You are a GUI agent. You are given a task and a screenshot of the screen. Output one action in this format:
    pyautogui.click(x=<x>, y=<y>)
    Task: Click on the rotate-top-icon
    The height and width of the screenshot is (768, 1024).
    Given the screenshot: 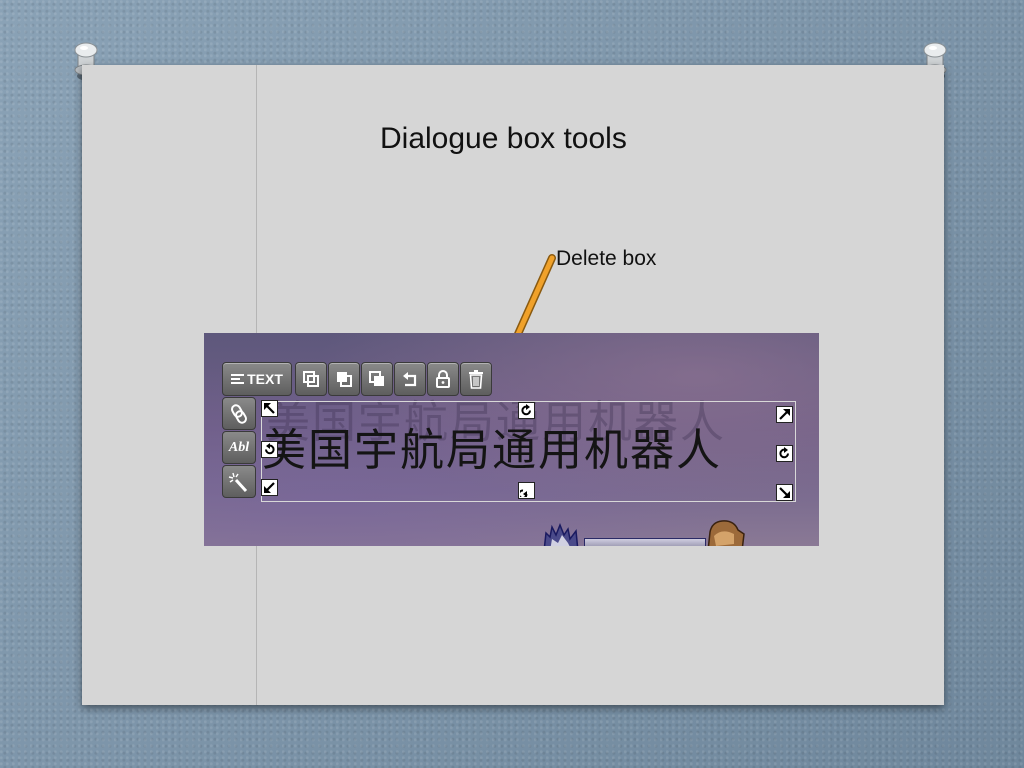 What is the action you would take?
    pyautogui.click(x=526, y=410)
    